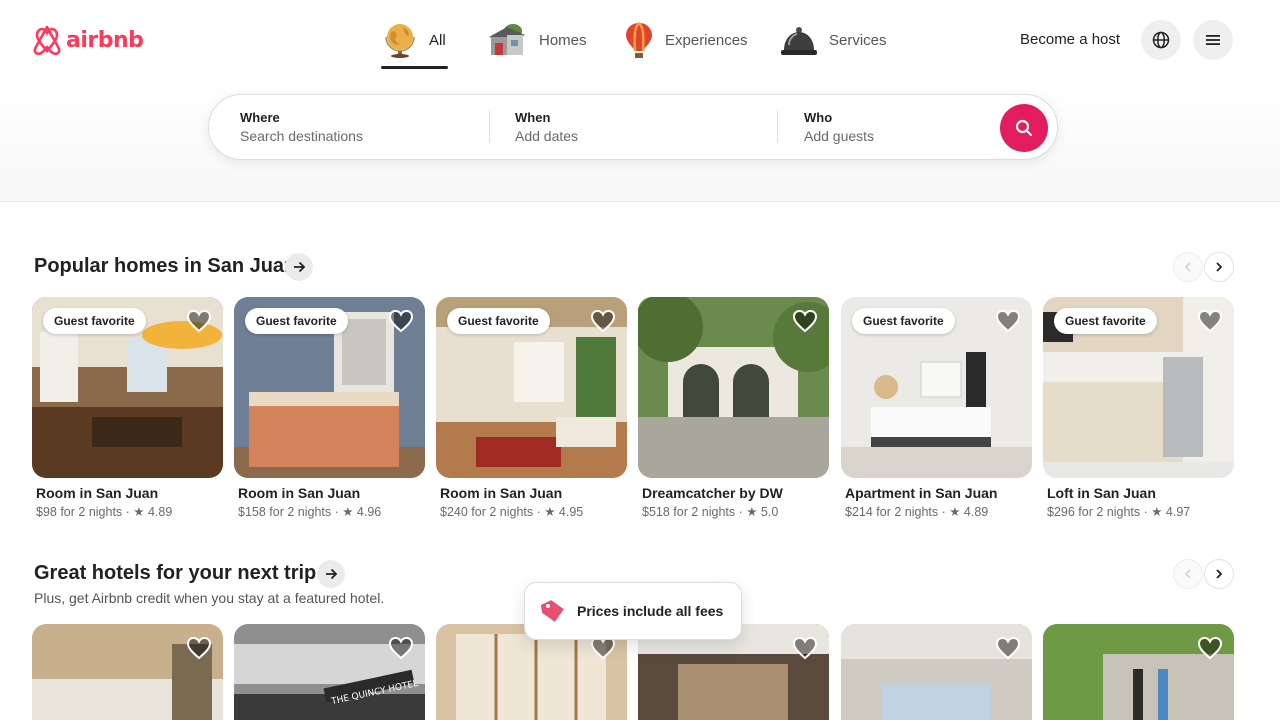 This screenshot has width=1280, height=720. Describe the element at coordinates (799, 40) in the screenshot. I see `service-bell-icon` at that location.